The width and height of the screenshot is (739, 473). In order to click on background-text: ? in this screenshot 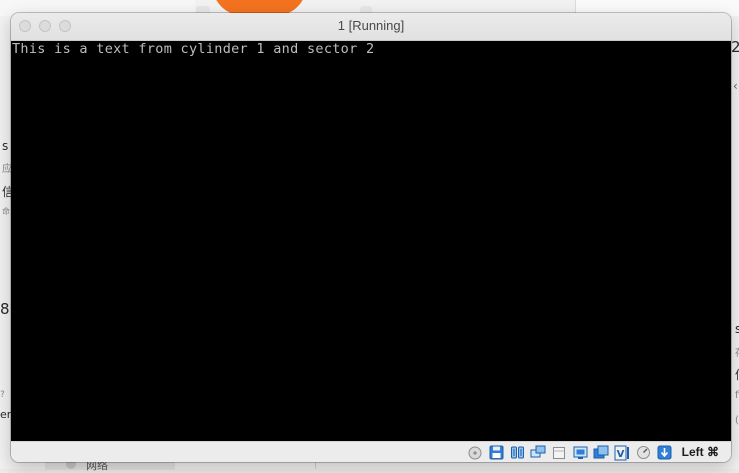, I will do `click(2, 395)`.